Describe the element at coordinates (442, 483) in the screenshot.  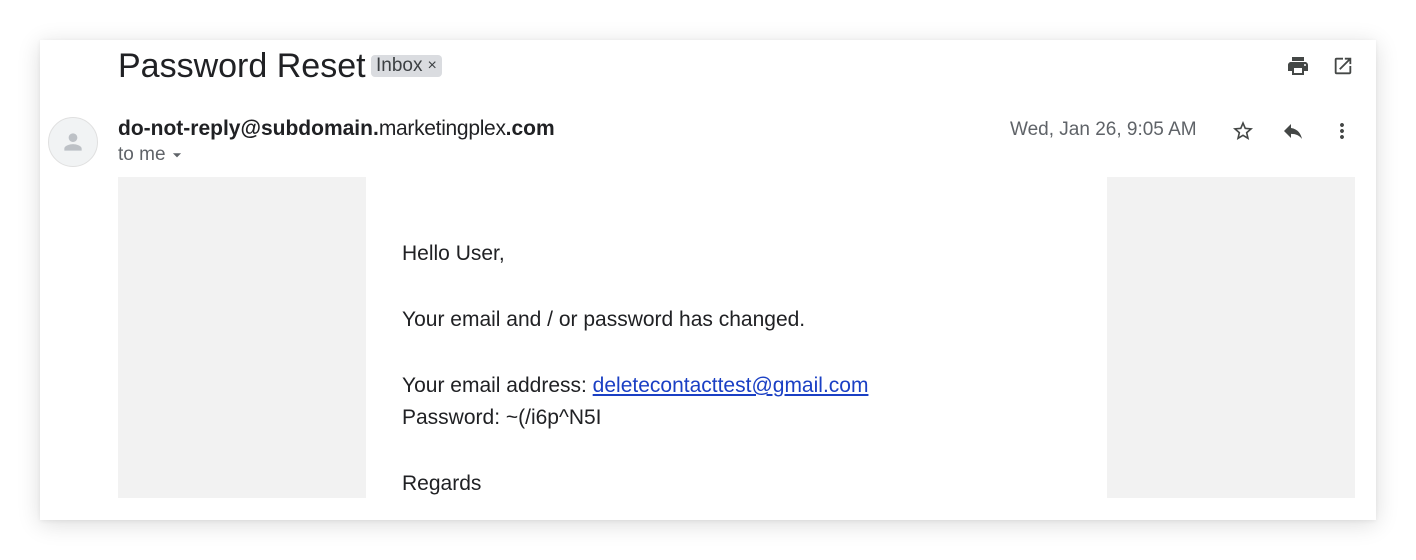
I see `closing-text: Regards` at that location.